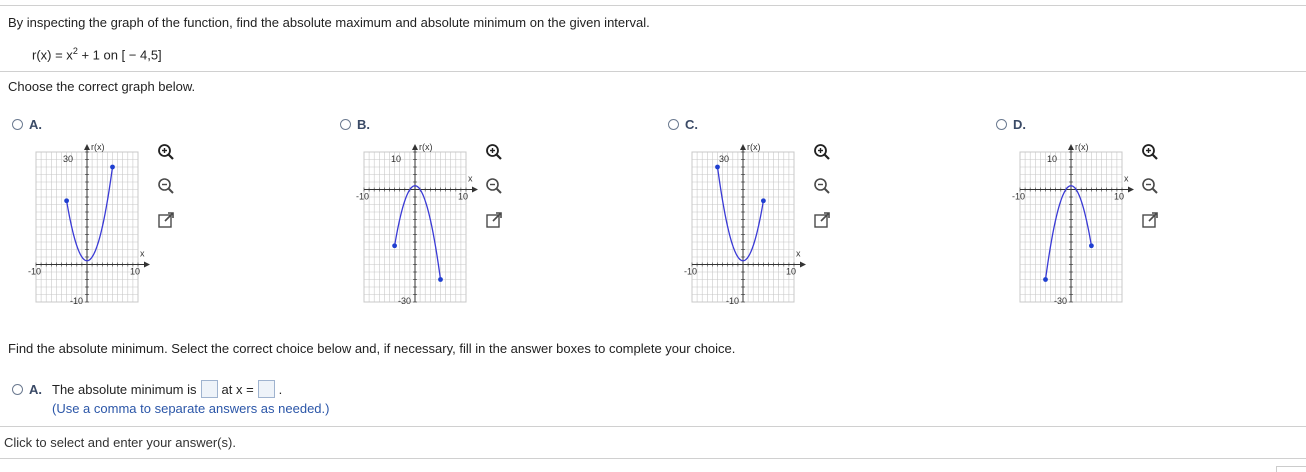 Image resolution: width=1306 pixels, height=472 pixels. I want to click on answer-option-a: A. The absolute minimum is at x = ., so click(147, 389).